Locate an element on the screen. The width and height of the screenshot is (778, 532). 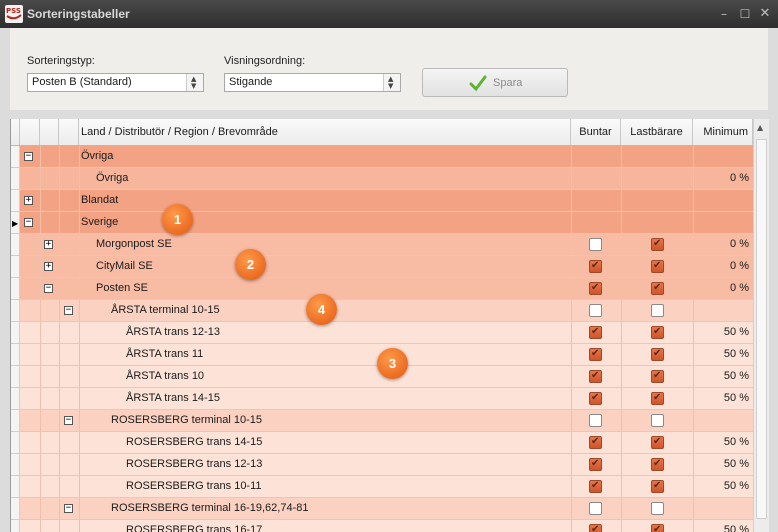
table-row: ROSERSBERG trans 16-17 50 % is located at coordinates (382, 526).